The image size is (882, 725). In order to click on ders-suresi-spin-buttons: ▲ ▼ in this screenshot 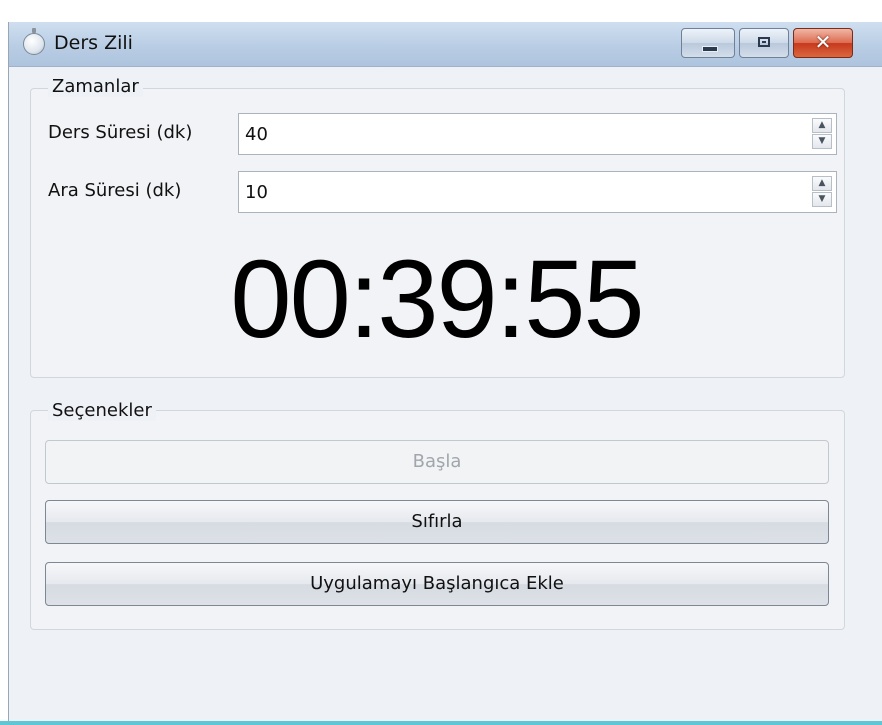, I will do `click(822, 134)`.